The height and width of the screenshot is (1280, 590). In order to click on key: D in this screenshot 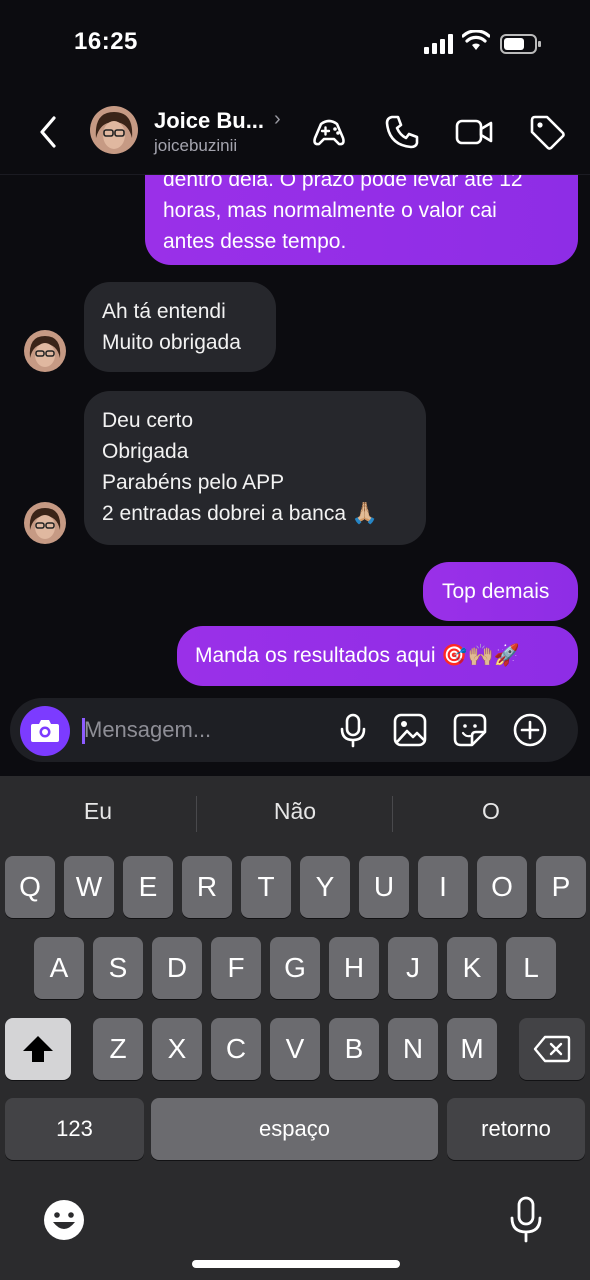, I will do `click(177, 968)`.